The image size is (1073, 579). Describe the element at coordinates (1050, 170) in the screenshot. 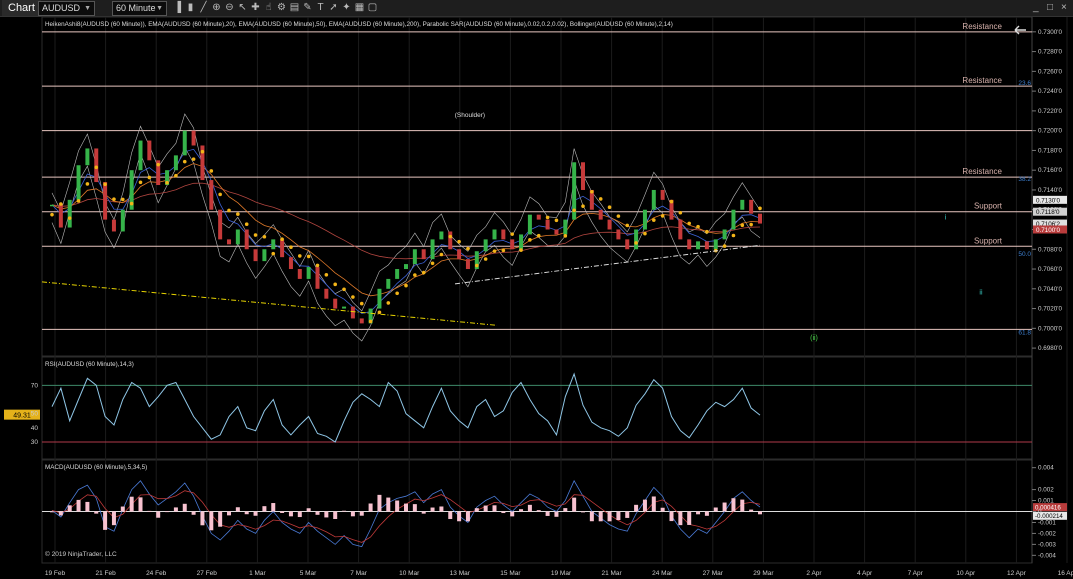

I see `y-tick-label: 0.7160'0` at that location.